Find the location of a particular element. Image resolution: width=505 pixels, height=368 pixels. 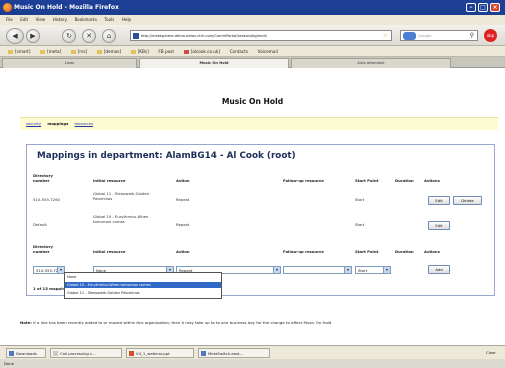

page-title: Music On Hold is located at coordinates (252, 101).